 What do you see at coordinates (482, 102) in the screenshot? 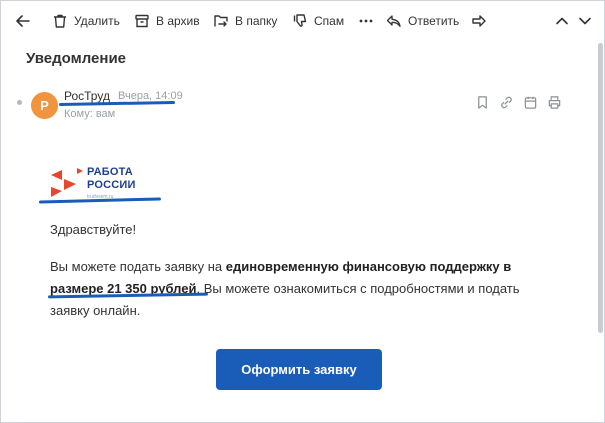
I see `bookmark-icon` at bounding box center [482, 102].